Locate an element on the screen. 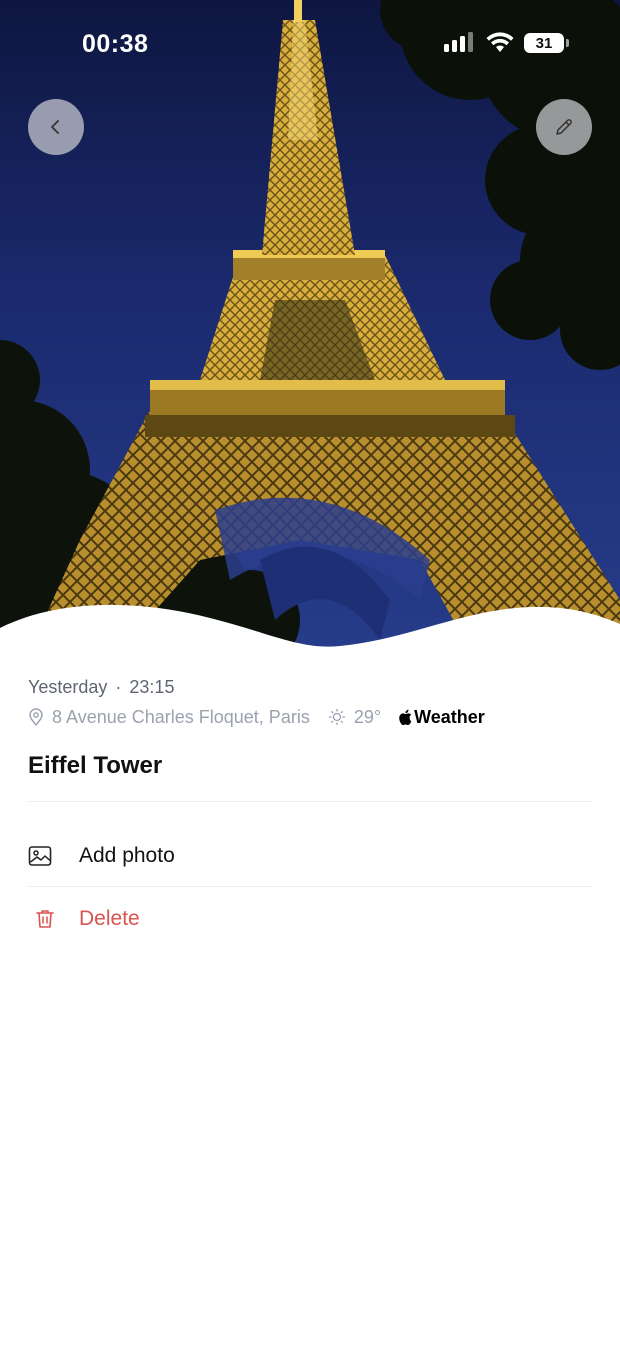 This screenshot has height=1347, width=620. add-photo-label: Add photo is located at coordinates (127, 855).